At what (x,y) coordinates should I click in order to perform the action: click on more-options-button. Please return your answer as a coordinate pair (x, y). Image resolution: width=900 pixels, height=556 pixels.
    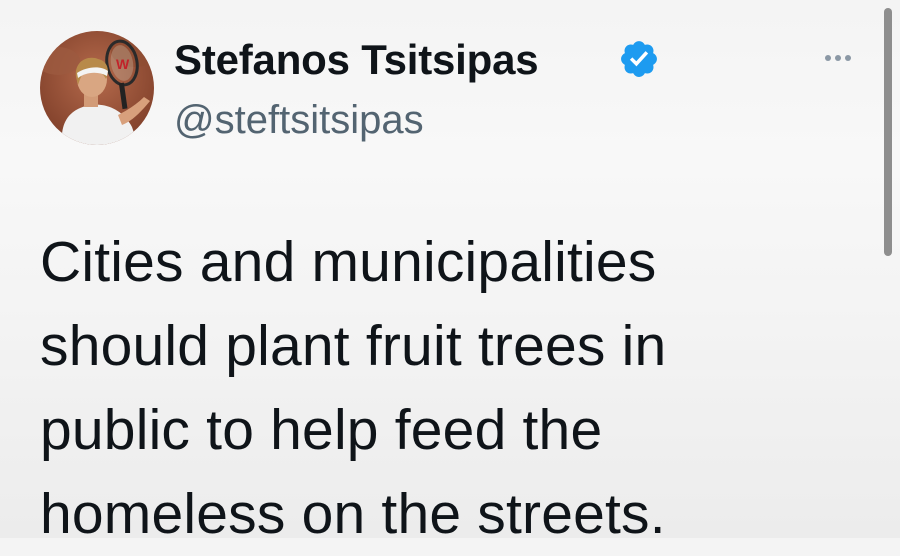
    Looking at the image, I should click on (838, 58).